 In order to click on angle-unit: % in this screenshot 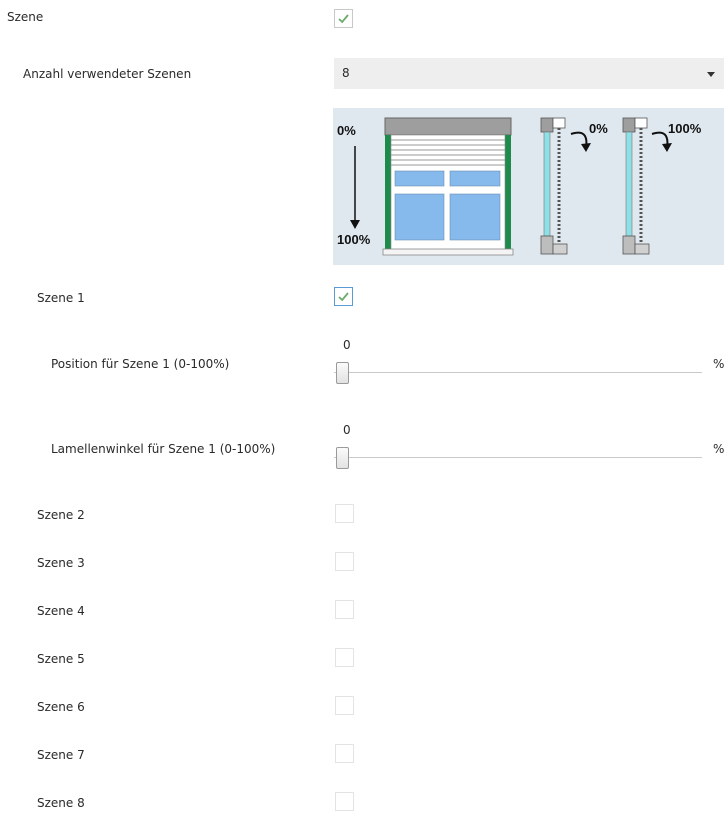, I will do `click(719, 449)`.